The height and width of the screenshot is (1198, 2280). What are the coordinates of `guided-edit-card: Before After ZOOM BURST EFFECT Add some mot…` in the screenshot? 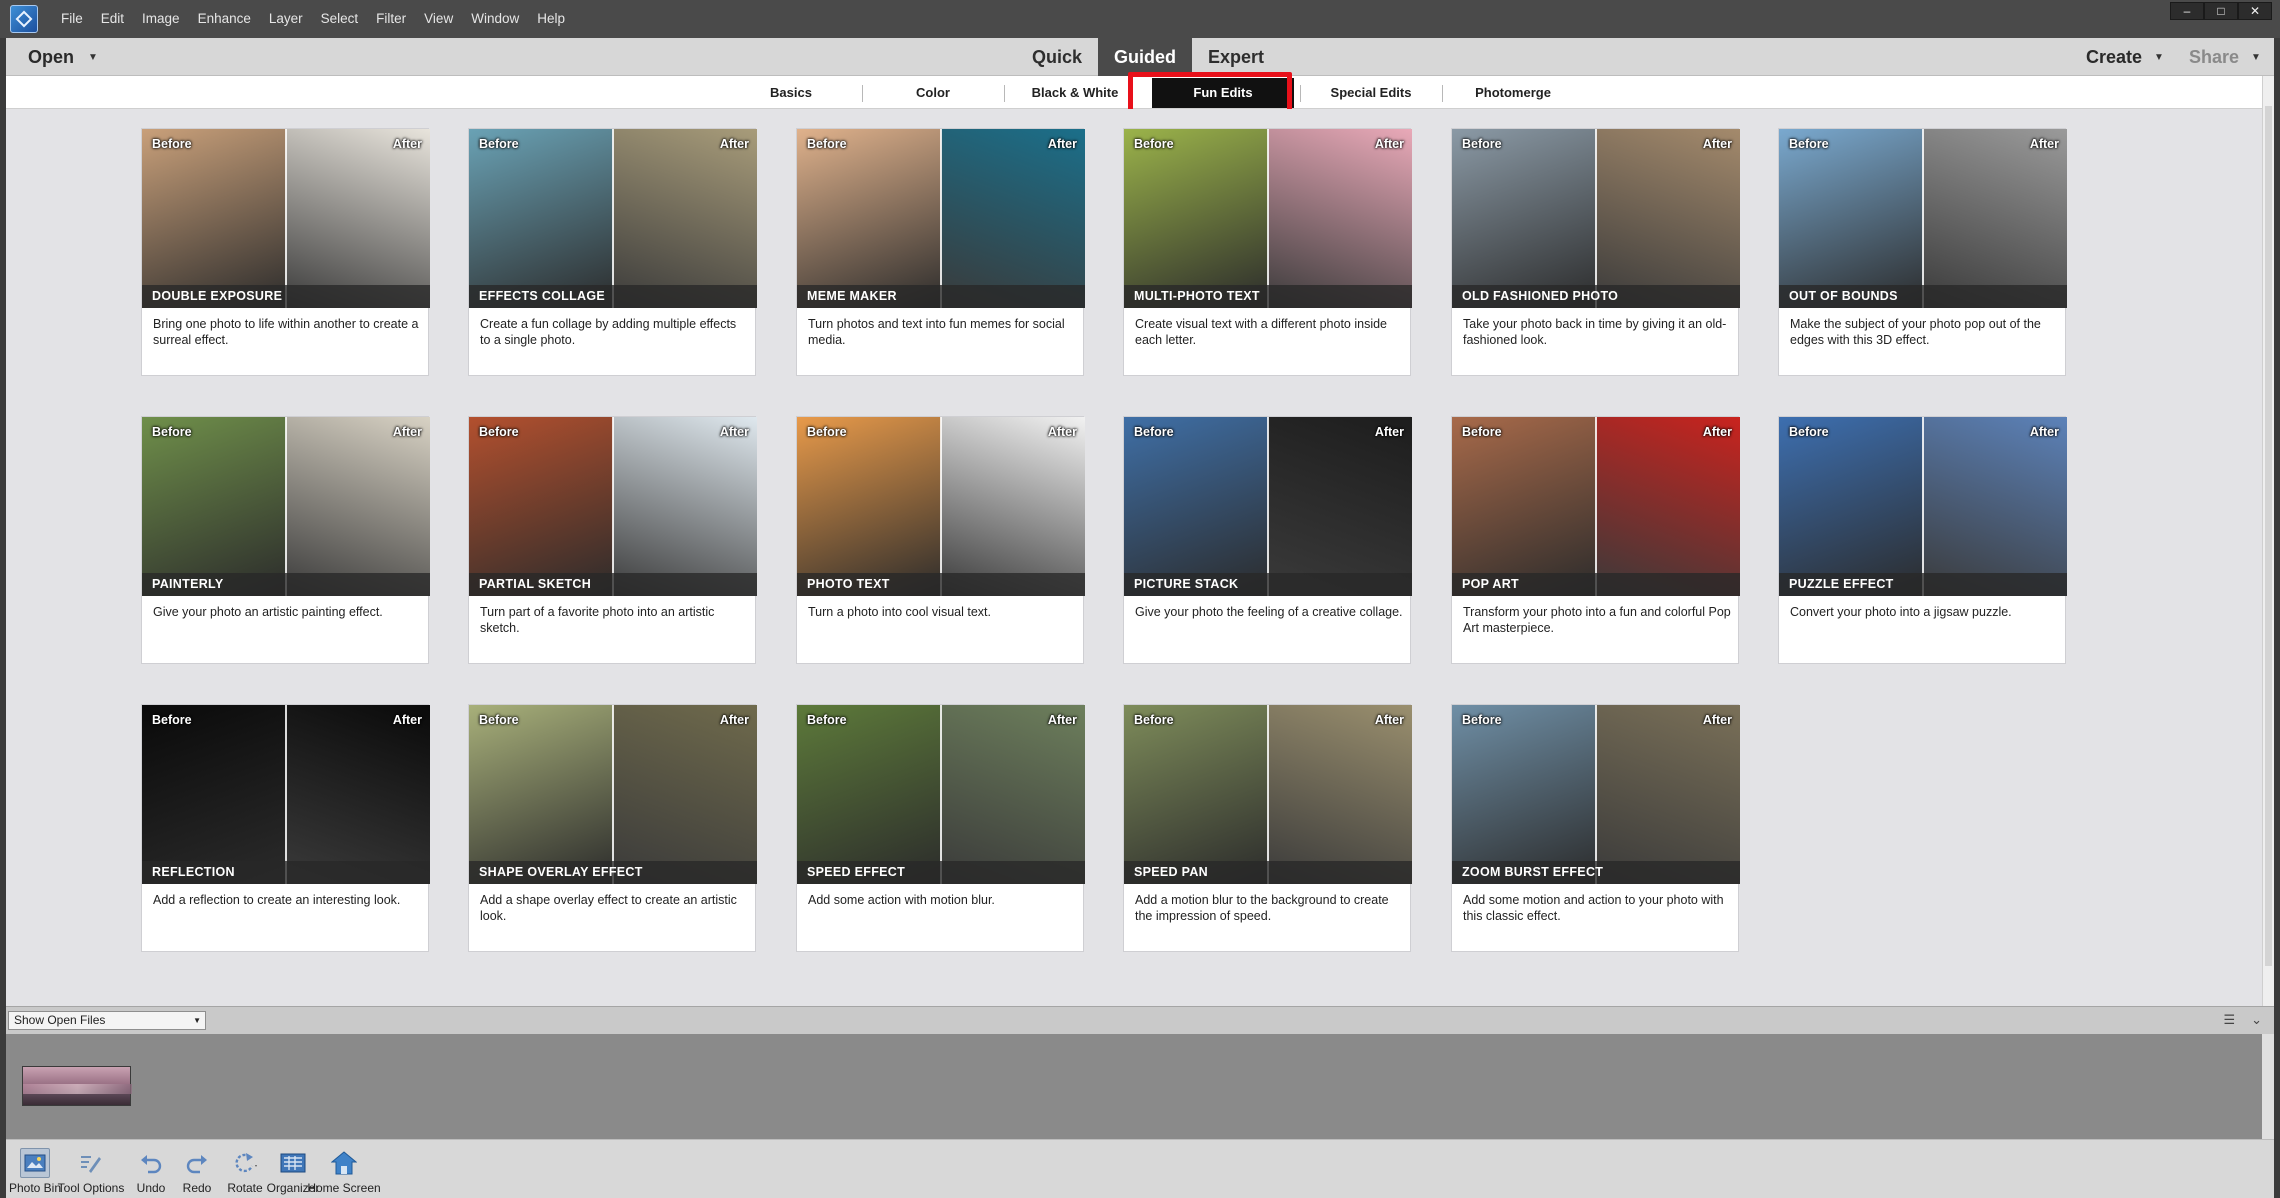 It's located at (1595, 828).